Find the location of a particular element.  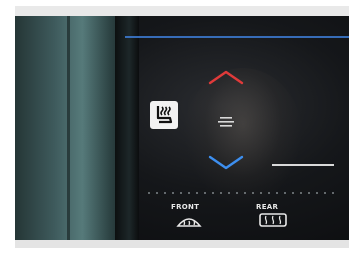

chevron-down-icon is located at coordinates (226, 162).